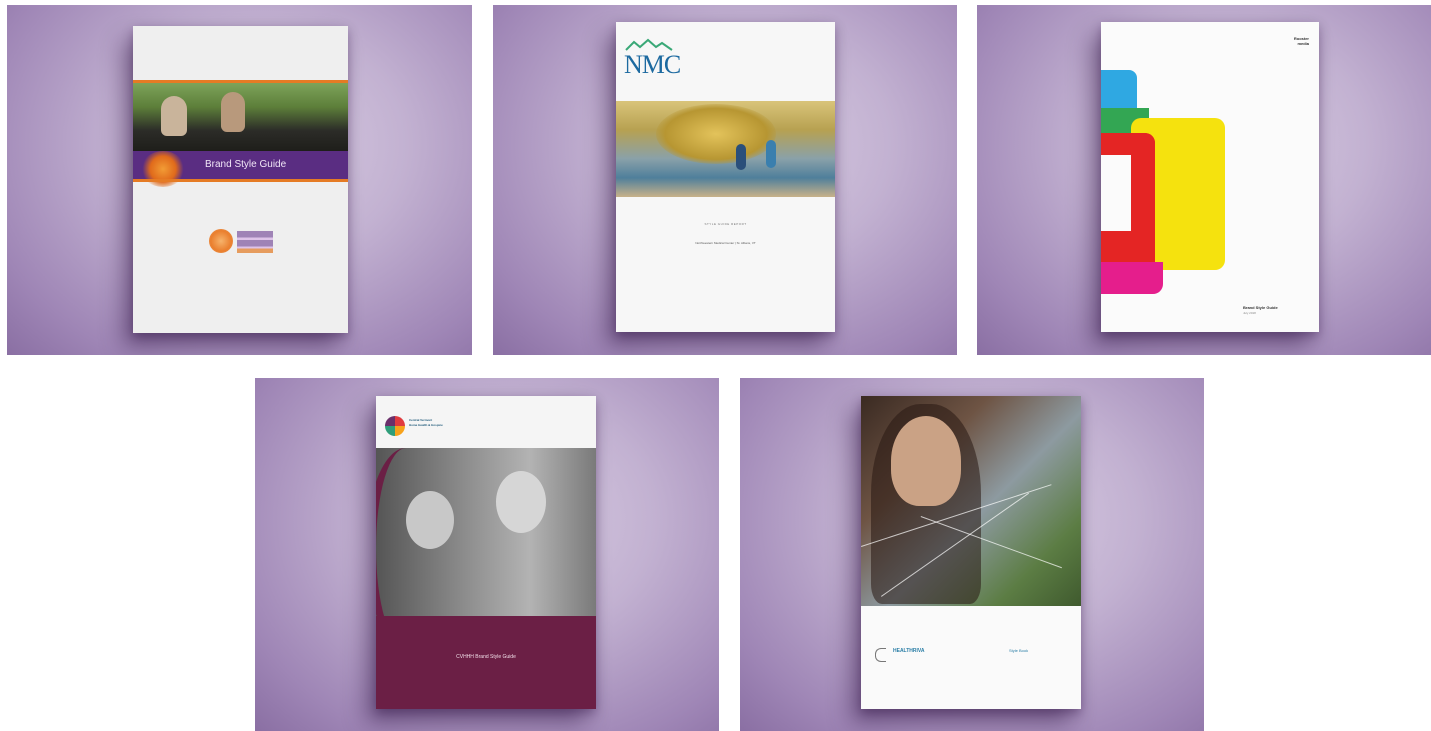 The height and width of the screenshot is (731, 1431). I want to click on accent-line, so click(240, 180).